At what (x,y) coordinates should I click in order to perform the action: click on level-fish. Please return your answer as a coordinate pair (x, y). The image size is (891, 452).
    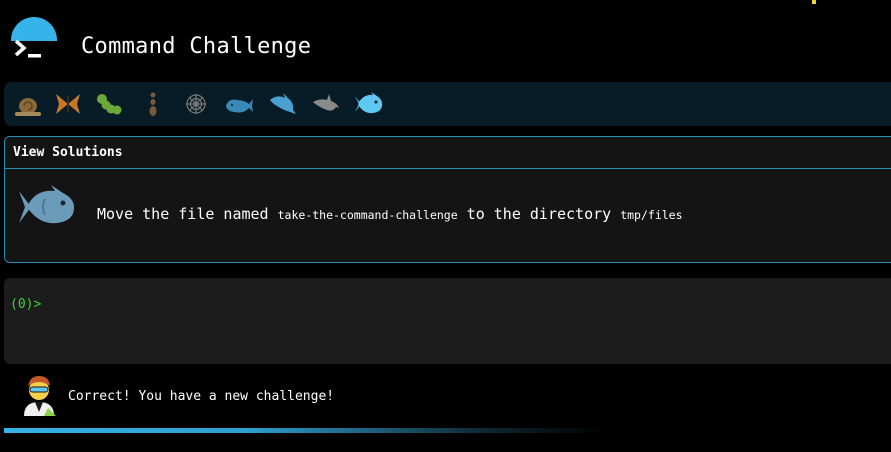
    Looking at the image, I should click on (368, 104).